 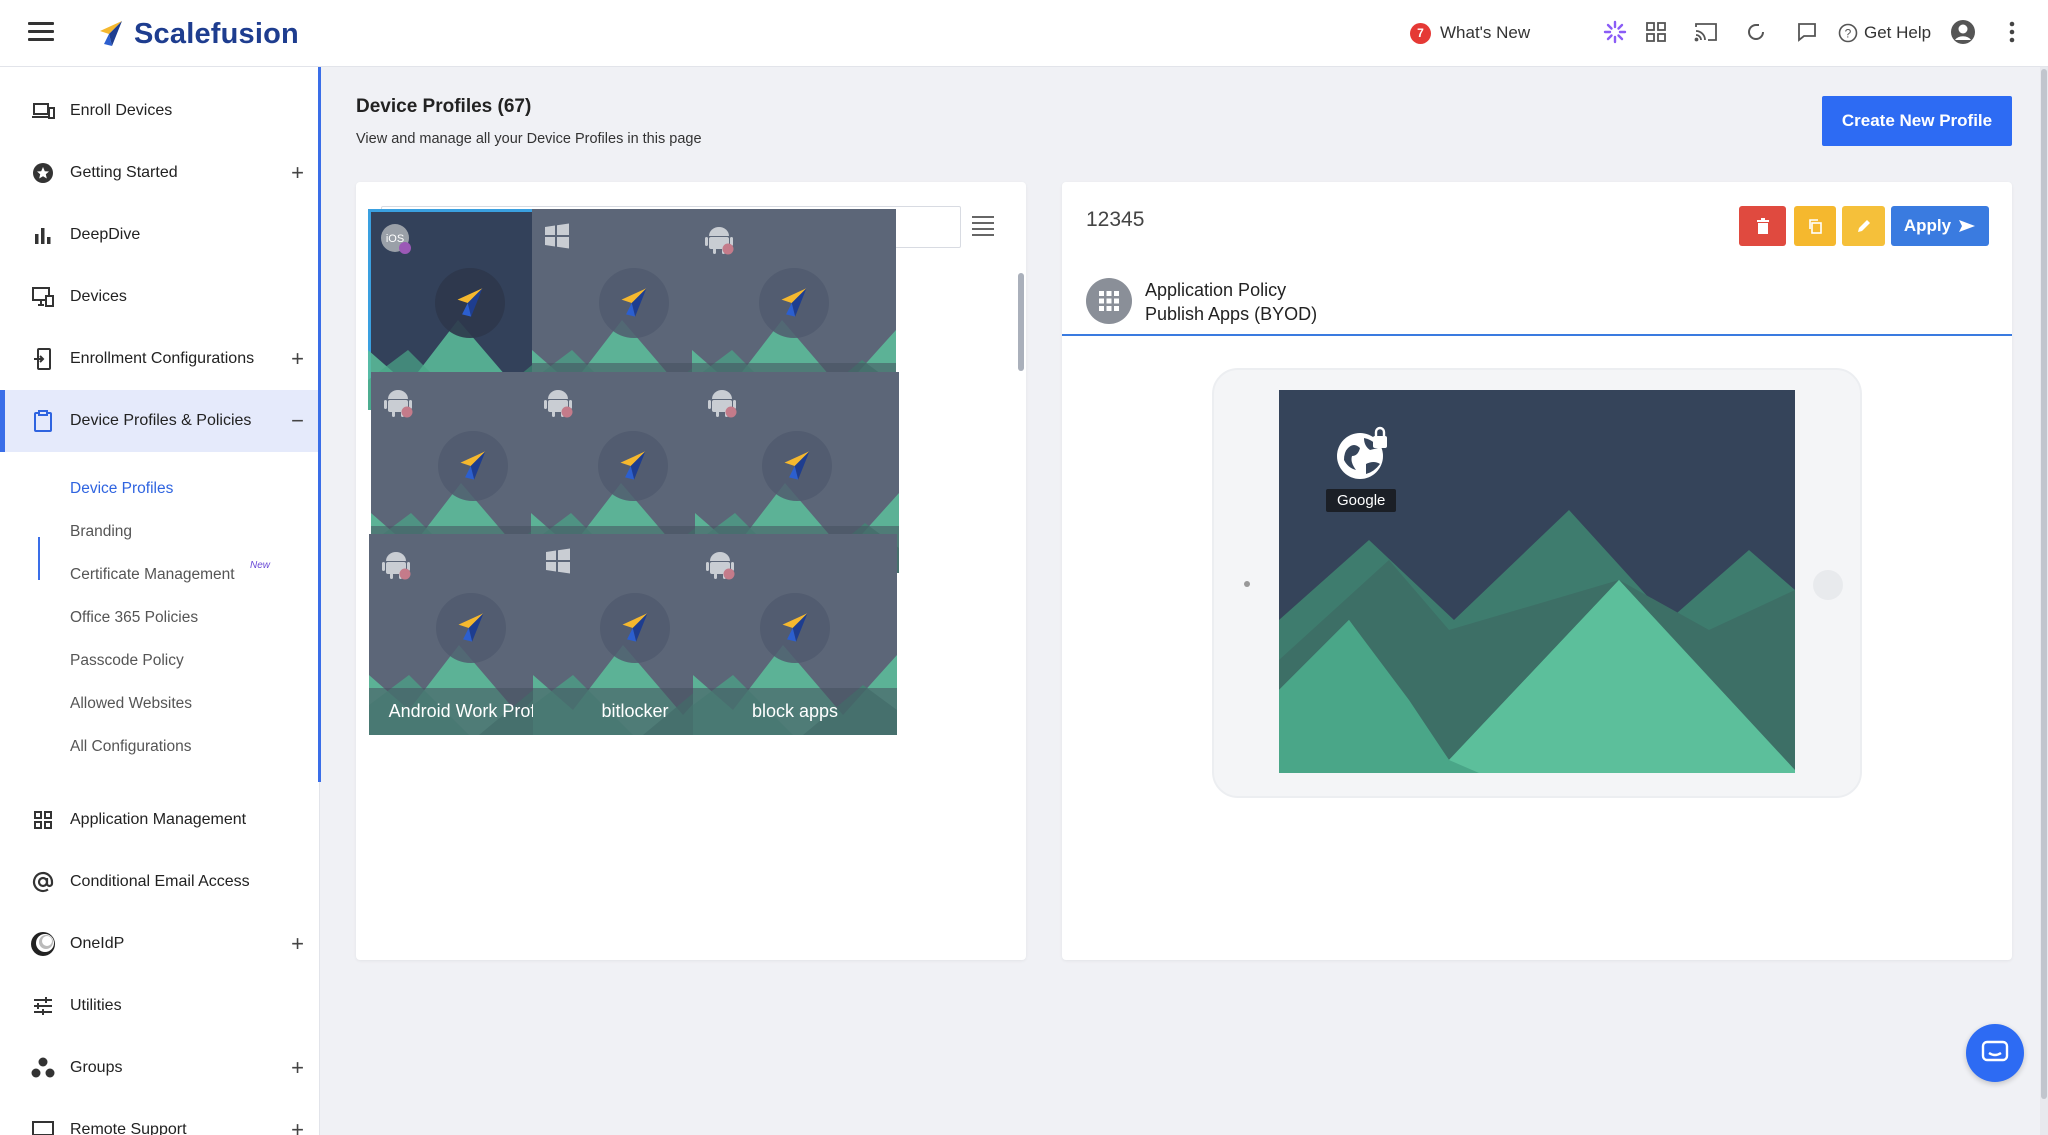 I want to click on sub-item-passcode-policy: Passcode Policy, so click(x=127, y=661).